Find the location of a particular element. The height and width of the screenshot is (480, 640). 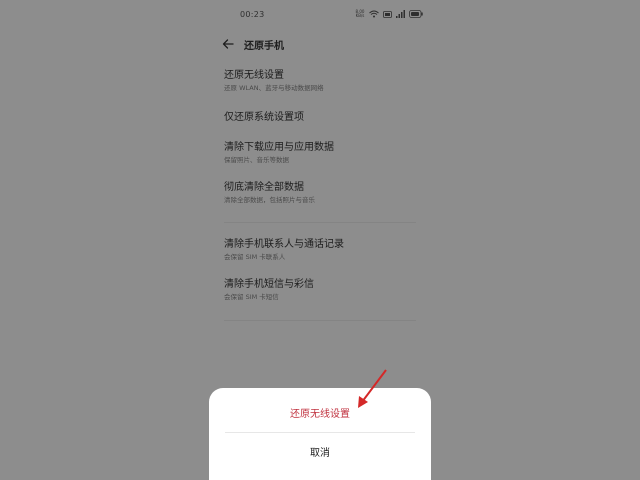

erase-all-data-item: 彻底清除全部数据 清除全部数据，包括照片与音乐 is located at coordinates (269, 193).